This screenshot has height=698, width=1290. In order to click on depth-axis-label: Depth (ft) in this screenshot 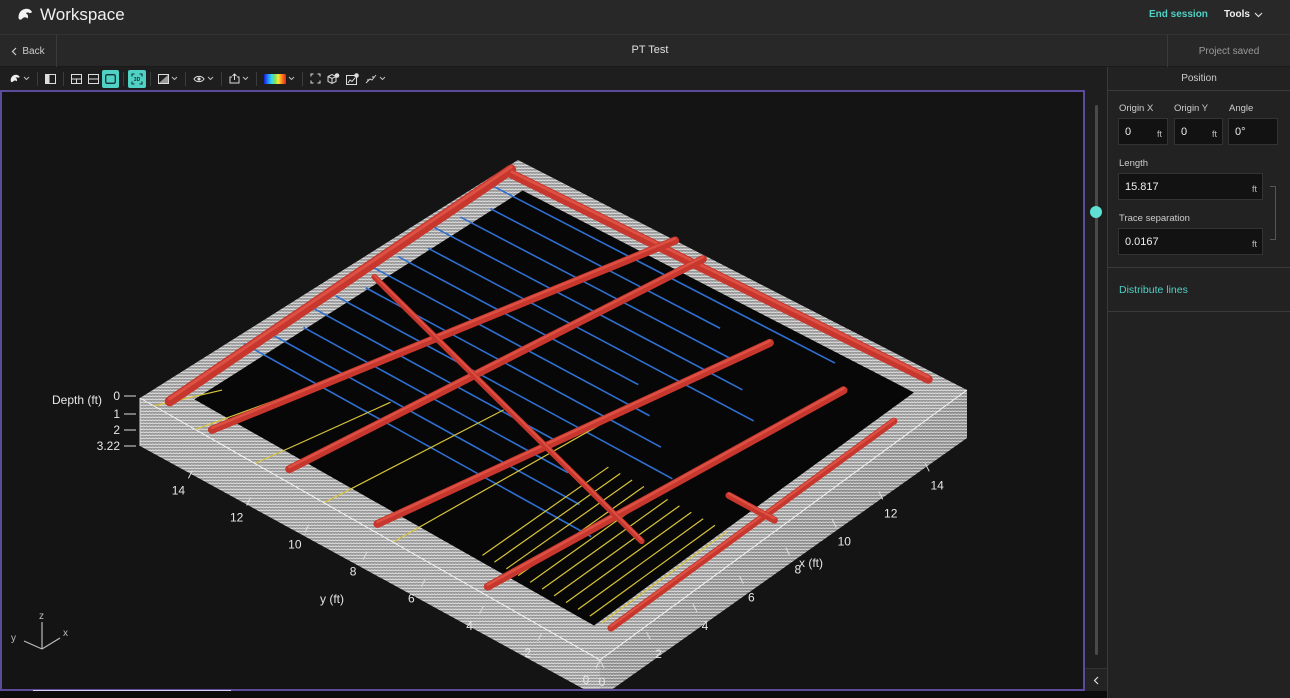, I will do `click(77, 400)`.